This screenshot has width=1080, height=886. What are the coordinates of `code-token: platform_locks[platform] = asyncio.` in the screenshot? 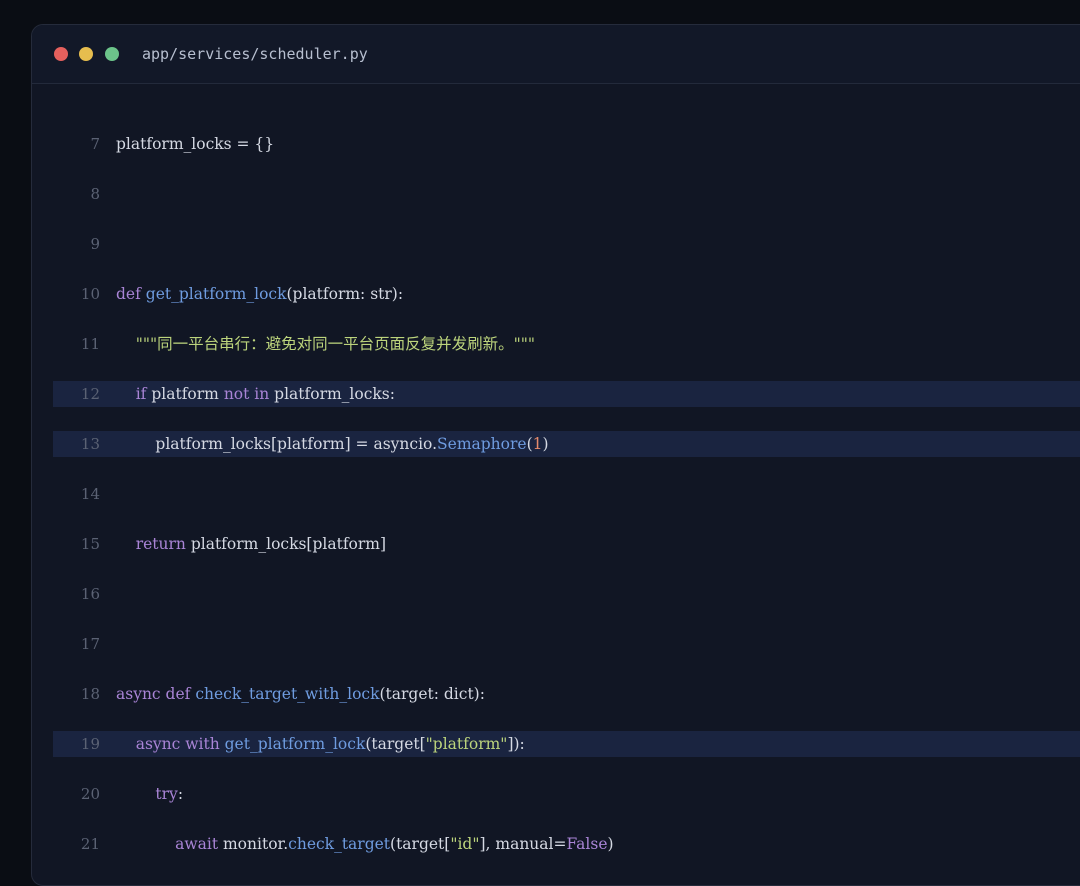 It's located at (277, 444).